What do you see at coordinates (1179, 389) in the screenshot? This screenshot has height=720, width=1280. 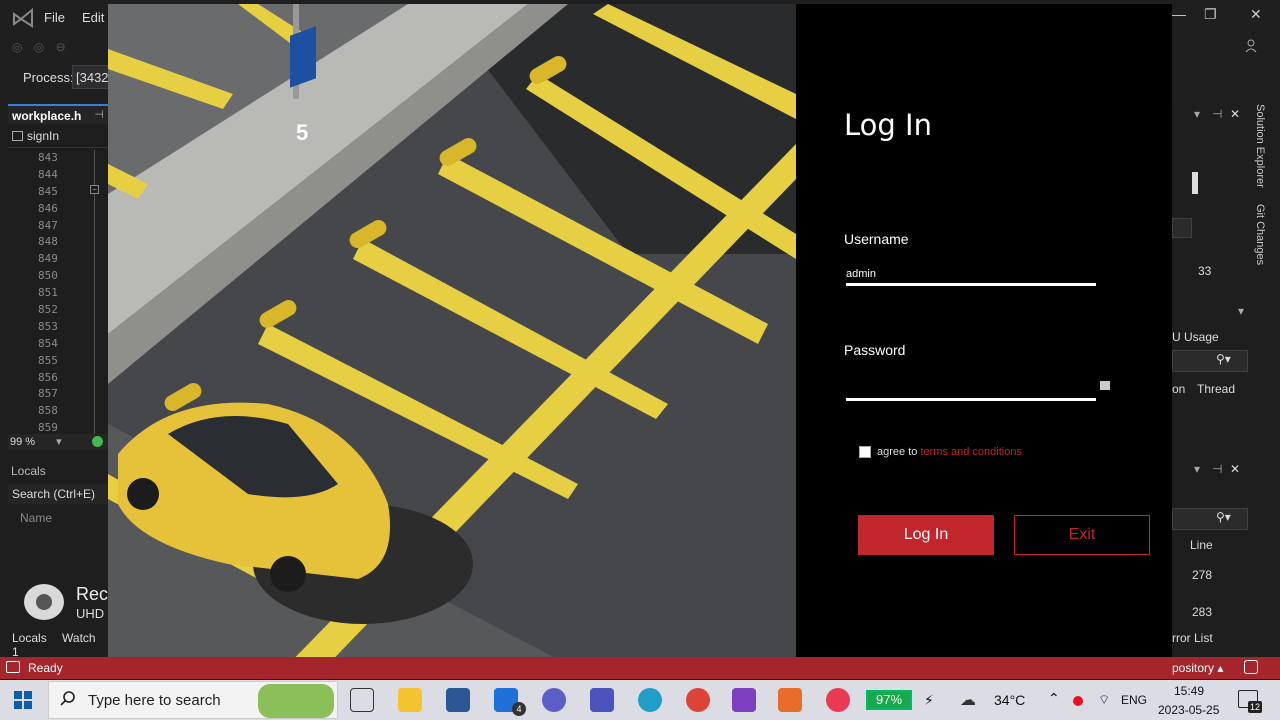 I see `column-on: on` at bounding box center [1179, 389].